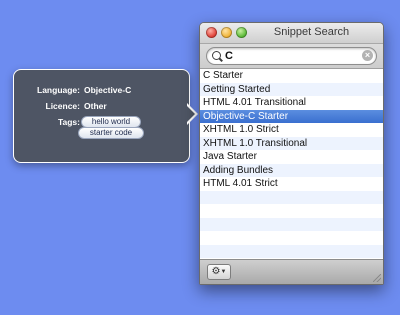  What do you see at coordinates (216, 55) in the screenshot?
I see `search-icon` at bounding box center [216, 55].